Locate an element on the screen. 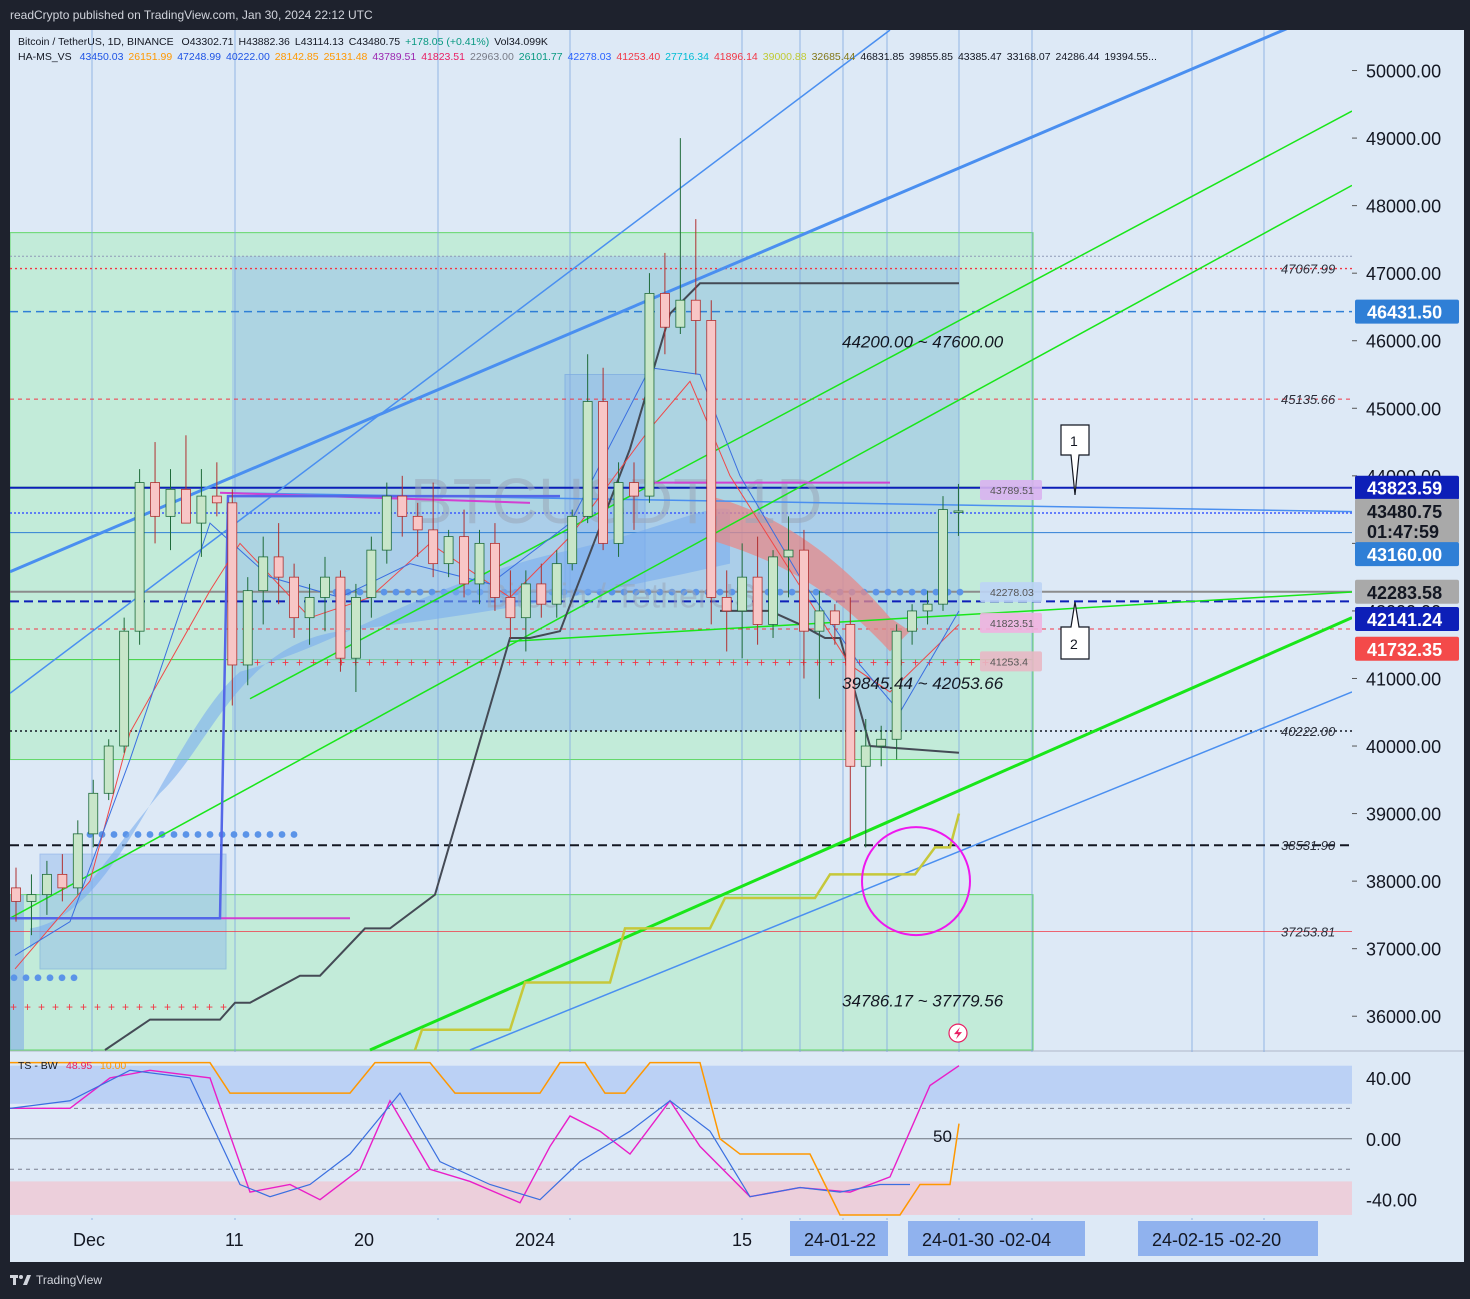  price-tick-label: 40000.00 is located at coordinates (1403, 747).